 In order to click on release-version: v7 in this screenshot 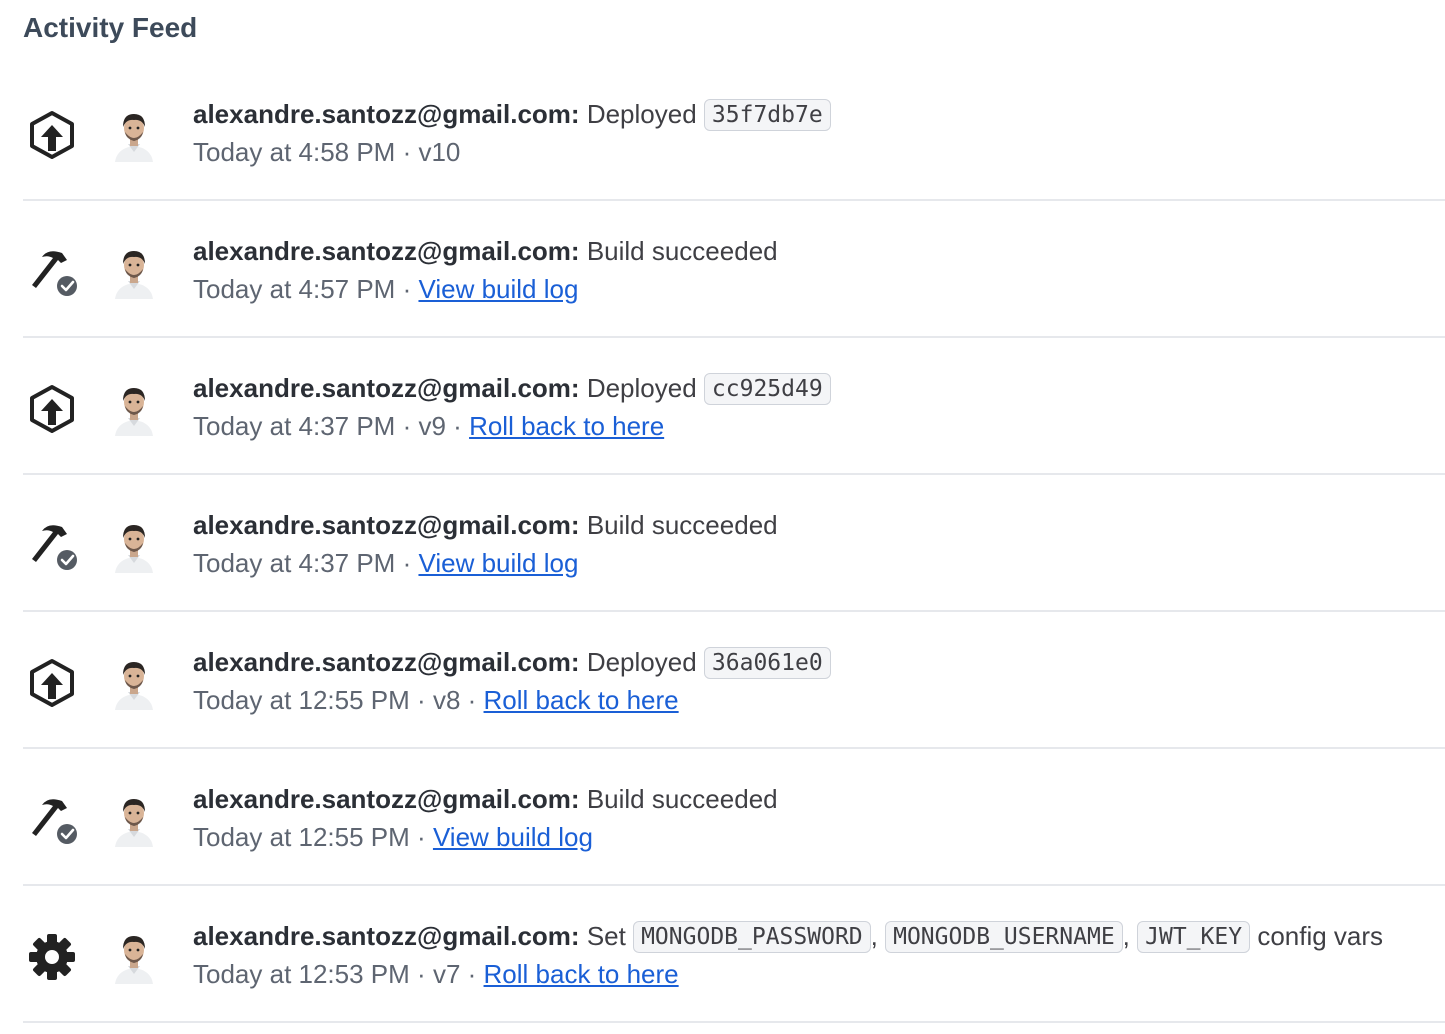, I will do `click(446, 974)`.